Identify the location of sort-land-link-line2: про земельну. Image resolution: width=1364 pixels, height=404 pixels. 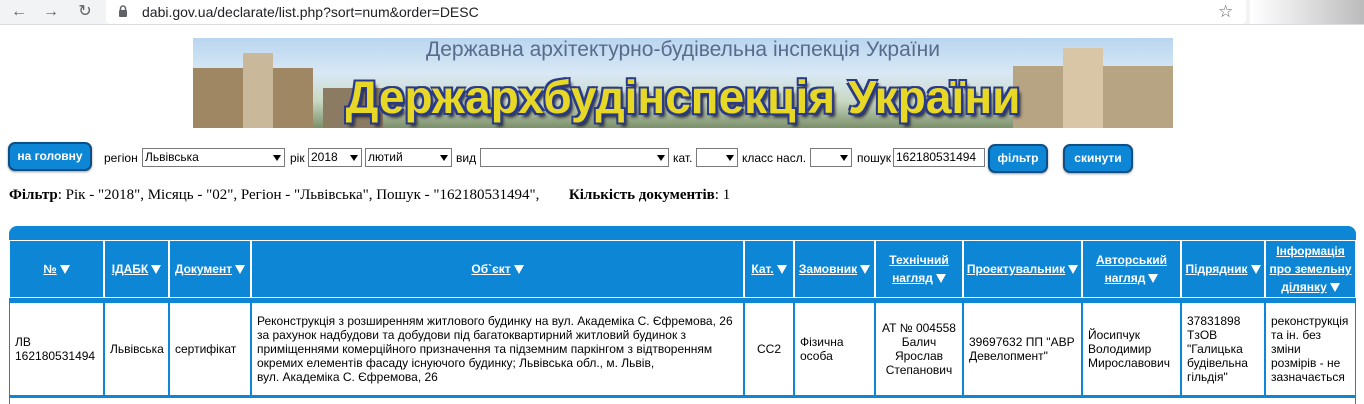
(1310, 269).